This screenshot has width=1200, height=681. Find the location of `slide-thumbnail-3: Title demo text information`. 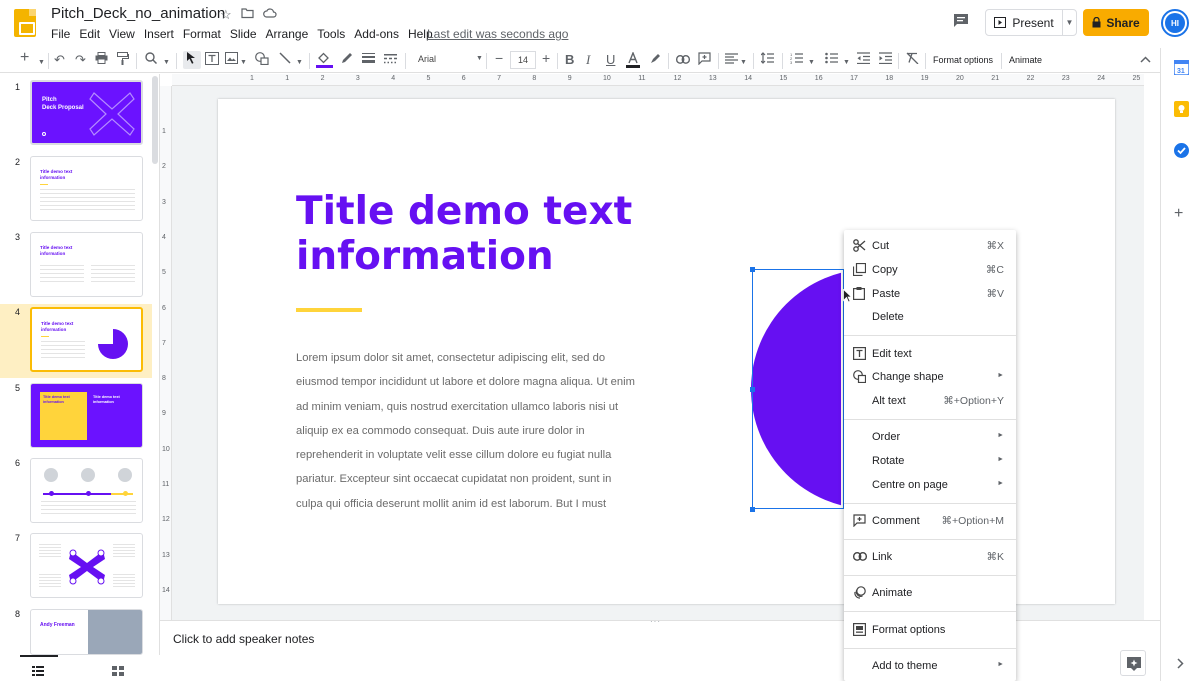

slide-thumbnail-3: Title demo text information is located at coordinates (86, 264).